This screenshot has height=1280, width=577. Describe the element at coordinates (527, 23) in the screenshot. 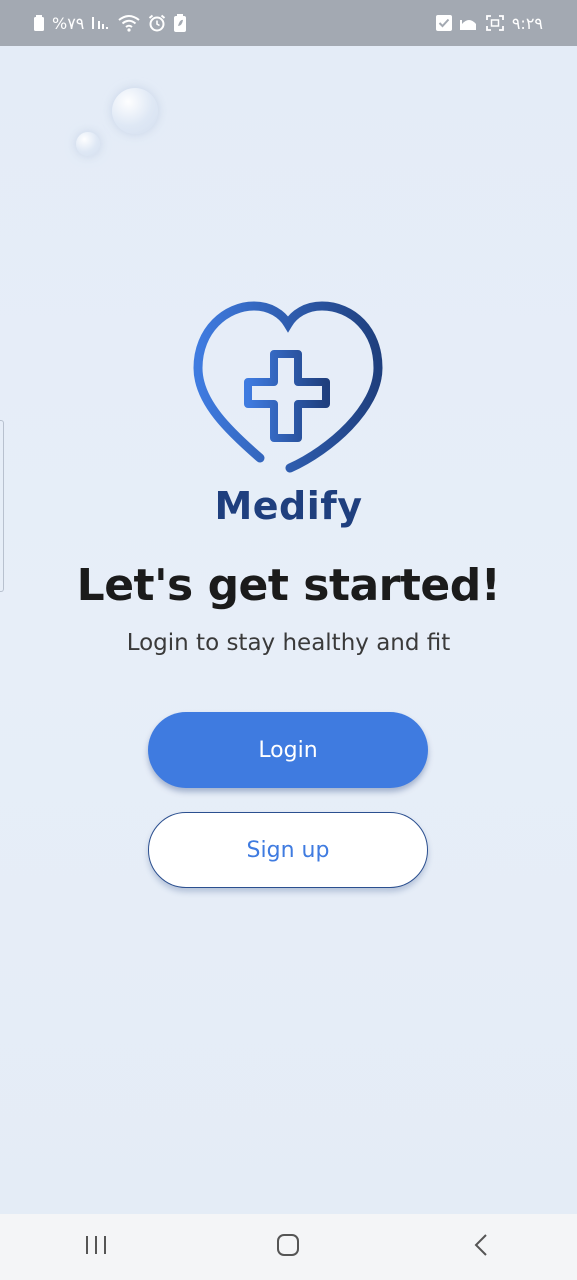

I see `status-time: ۹:۲۹` at that location.